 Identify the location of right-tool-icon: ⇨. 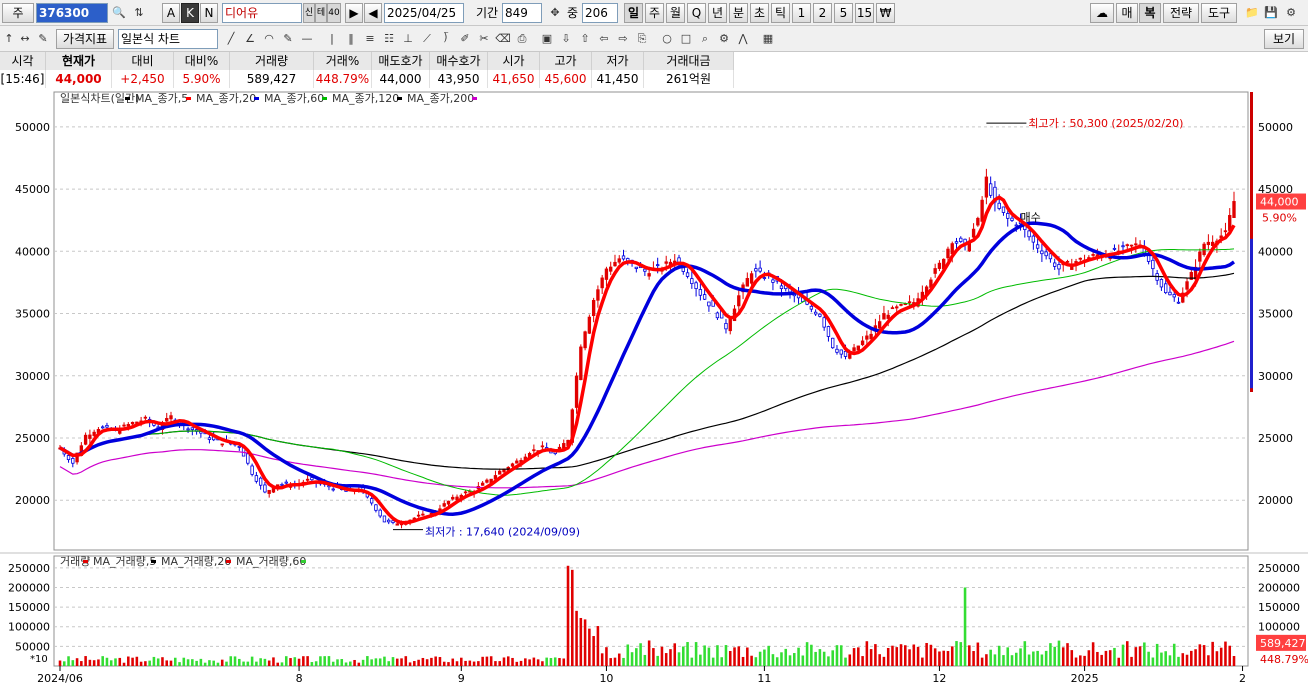
(623, 39).